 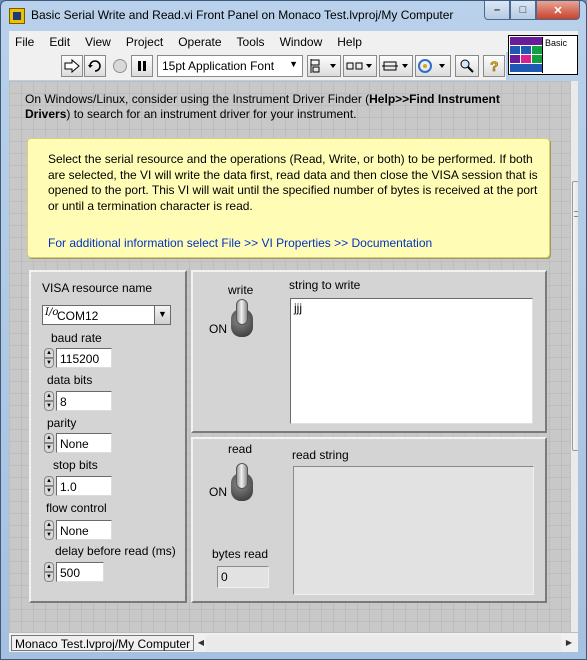 What do you see at coordinates (76, 508) in the screenshot?
I see `flow-control-label: flow control` at bounding box center [76, 508].